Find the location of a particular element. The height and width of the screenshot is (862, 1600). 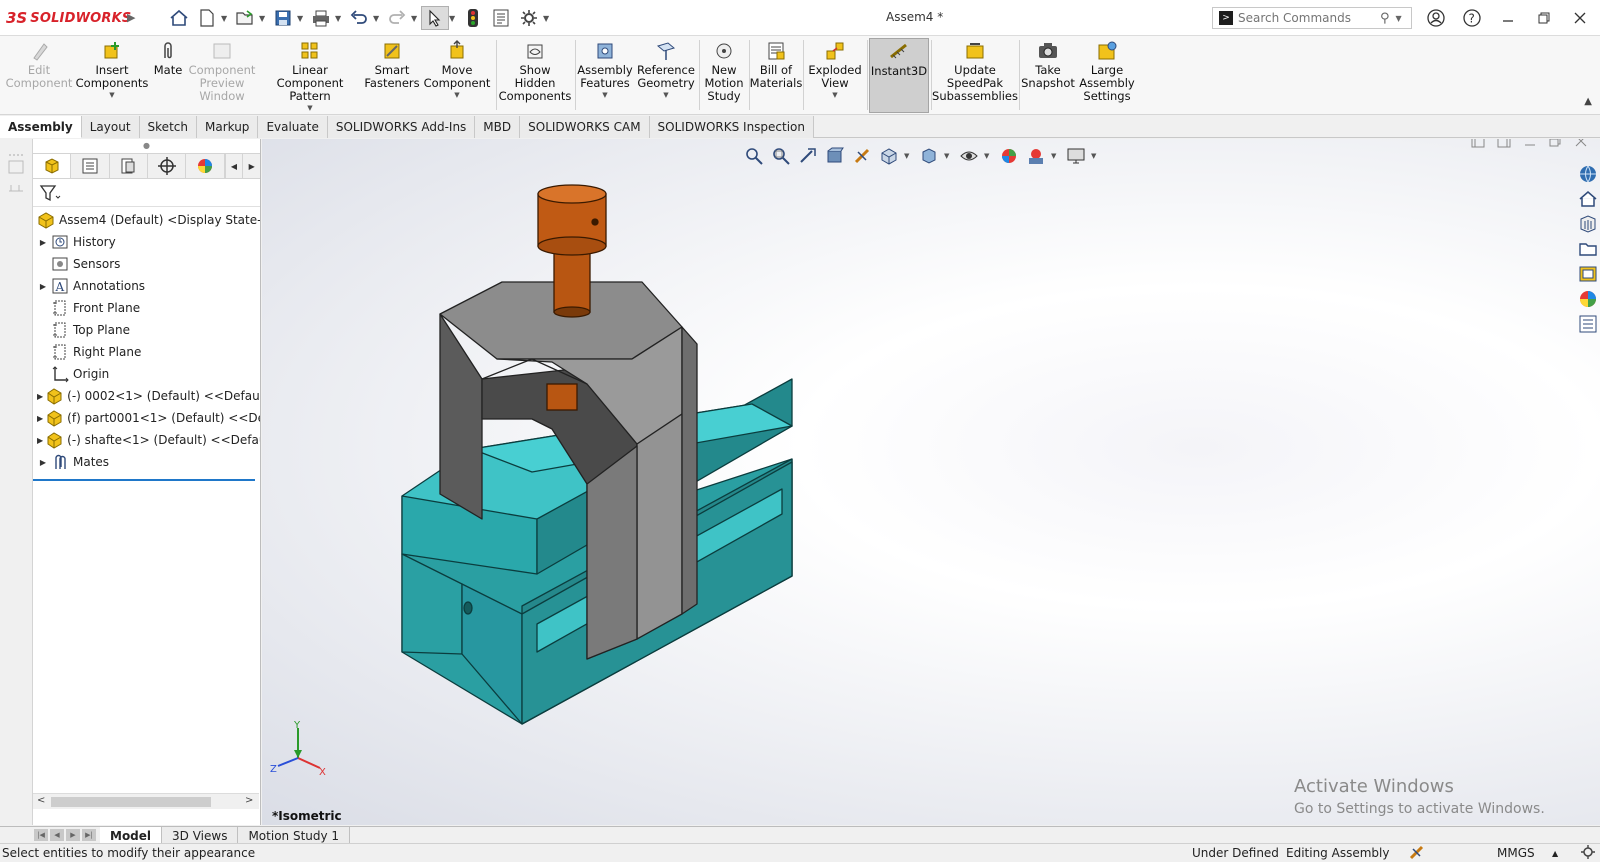

tree-item-history: ▶ History is located at coordinates (146, 242).